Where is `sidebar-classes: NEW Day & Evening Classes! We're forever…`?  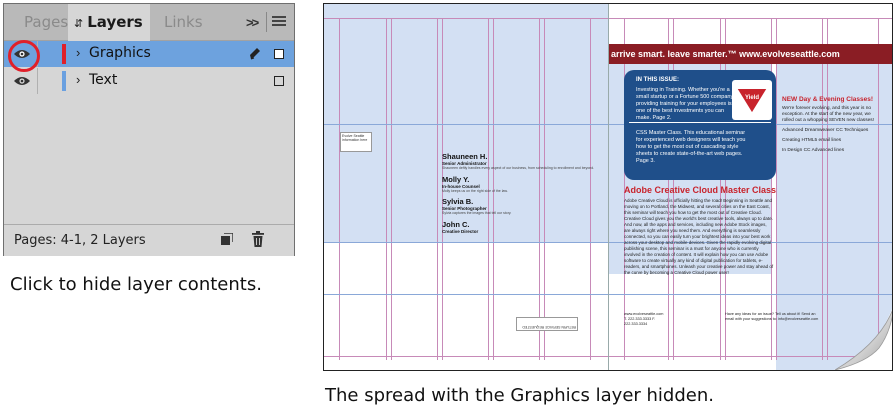 sidebar-classes: NEW Day & Evening Classes! We're forever… is located at coordinates (832, 125).